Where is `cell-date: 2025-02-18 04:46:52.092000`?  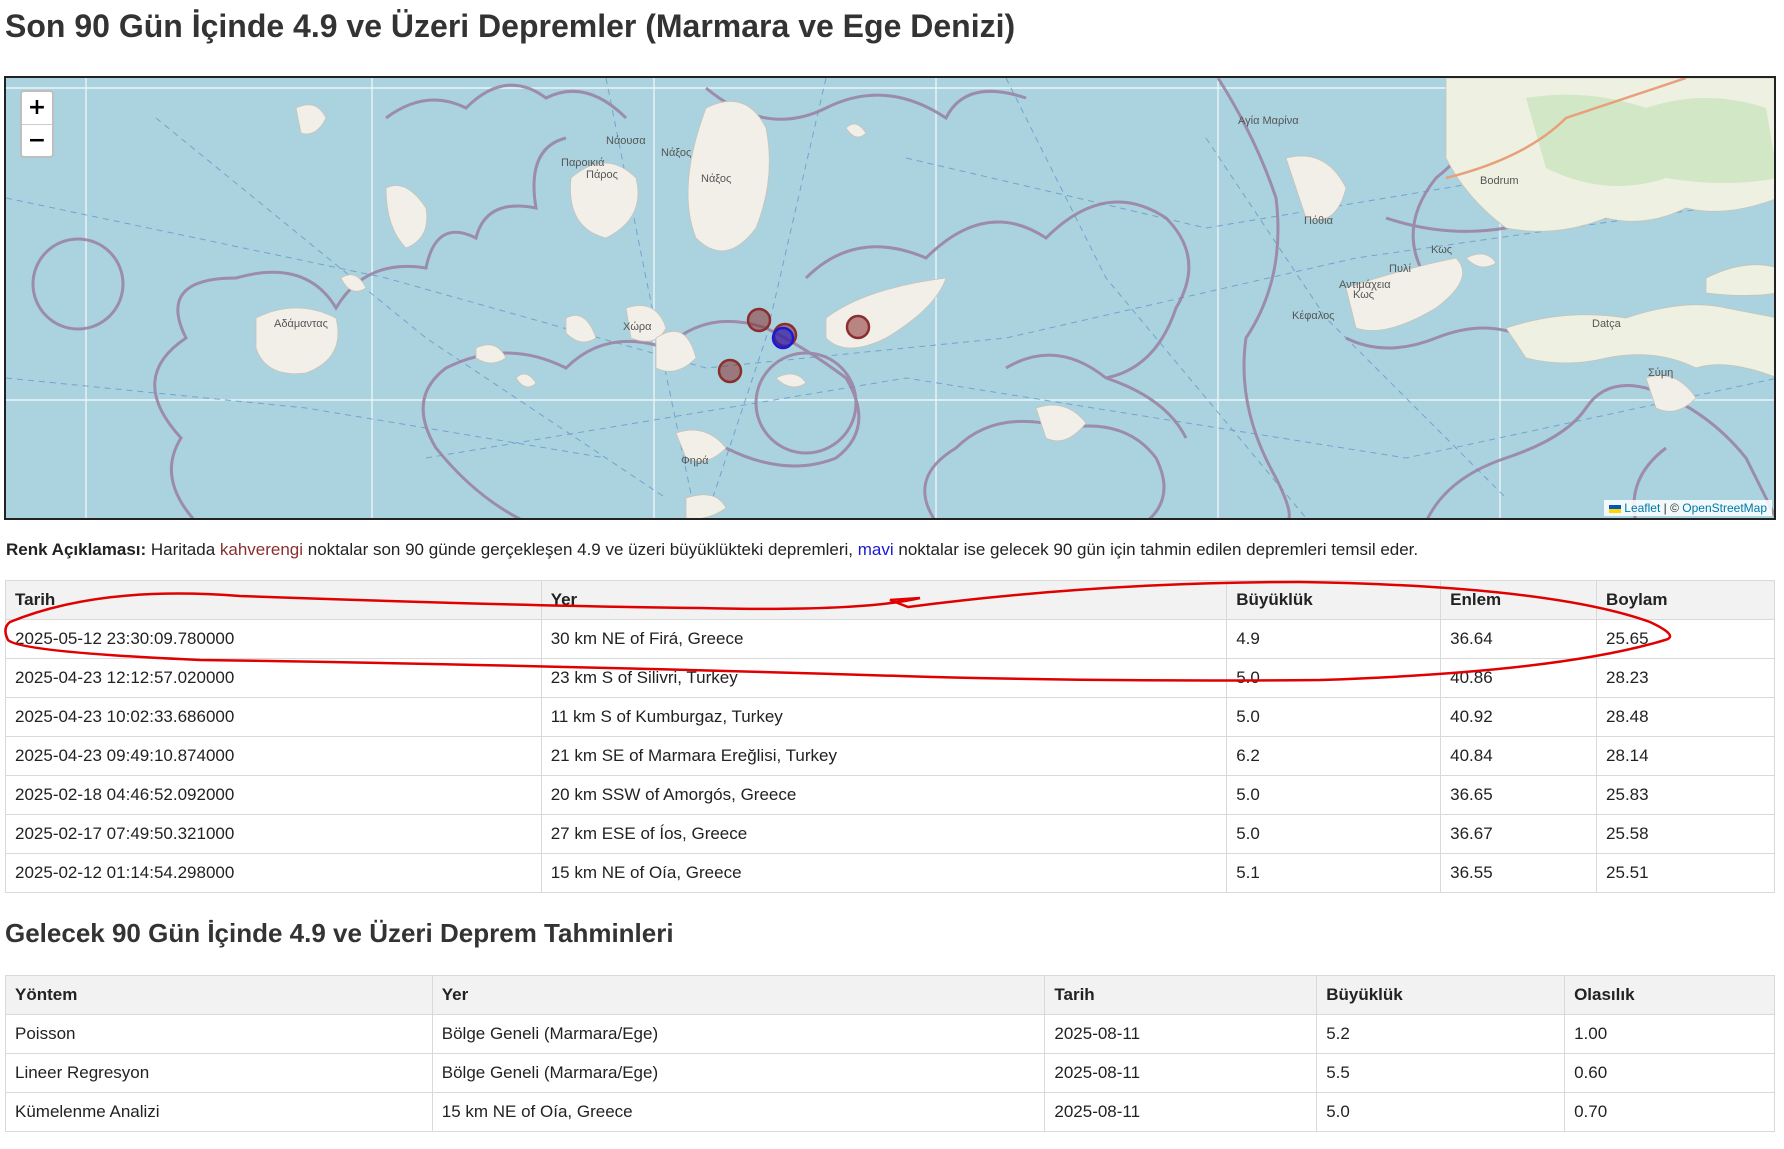 cell-date: 2025-02-18 04:46:52.092000 is located at coordinates (273, 795).